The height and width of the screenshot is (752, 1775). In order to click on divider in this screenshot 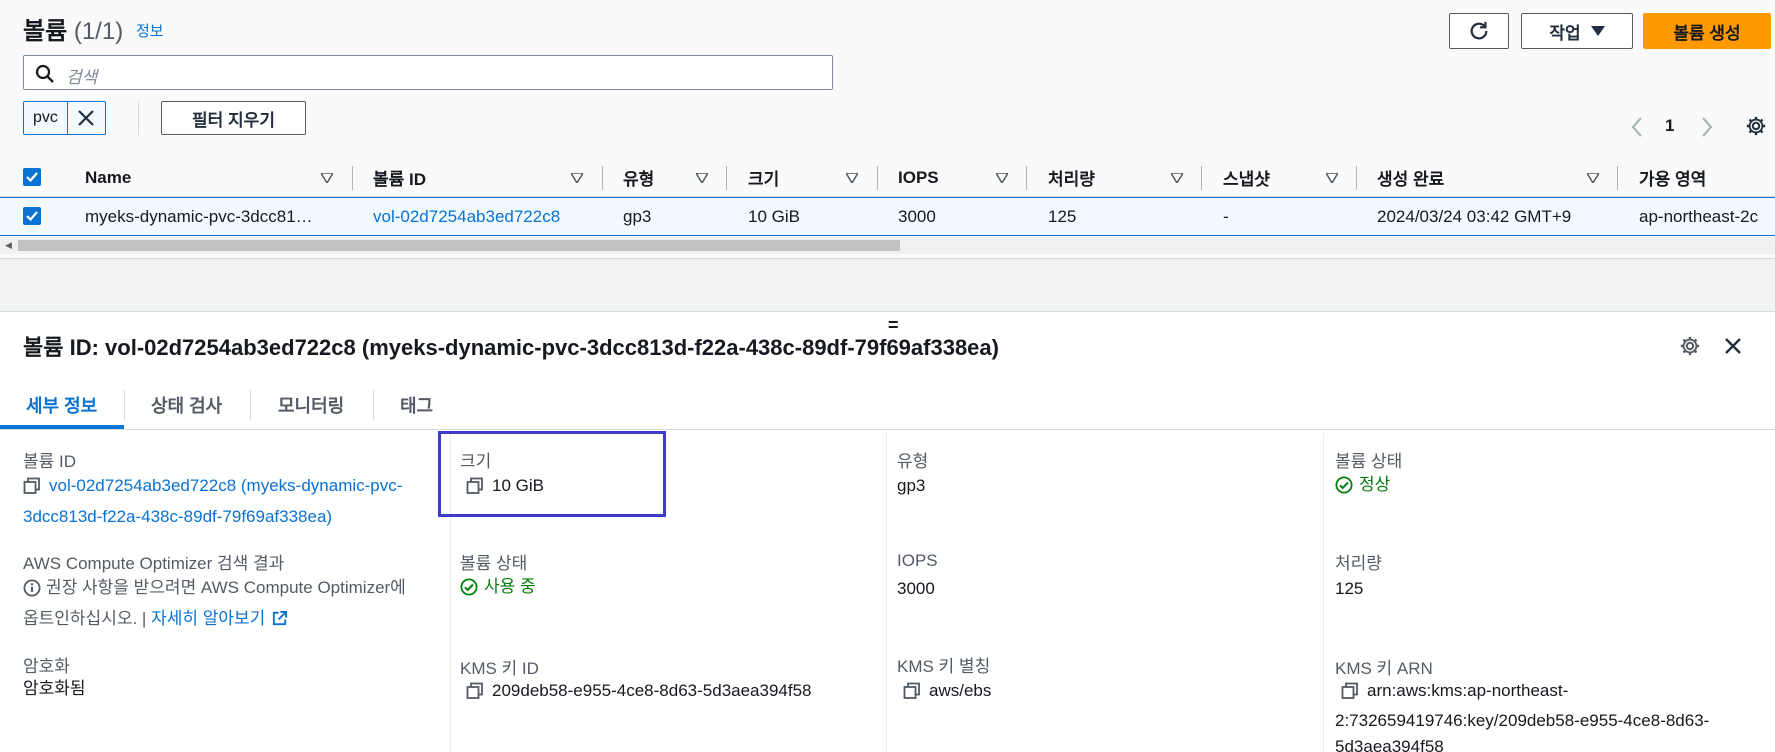, I will do `click(138, 118)`.